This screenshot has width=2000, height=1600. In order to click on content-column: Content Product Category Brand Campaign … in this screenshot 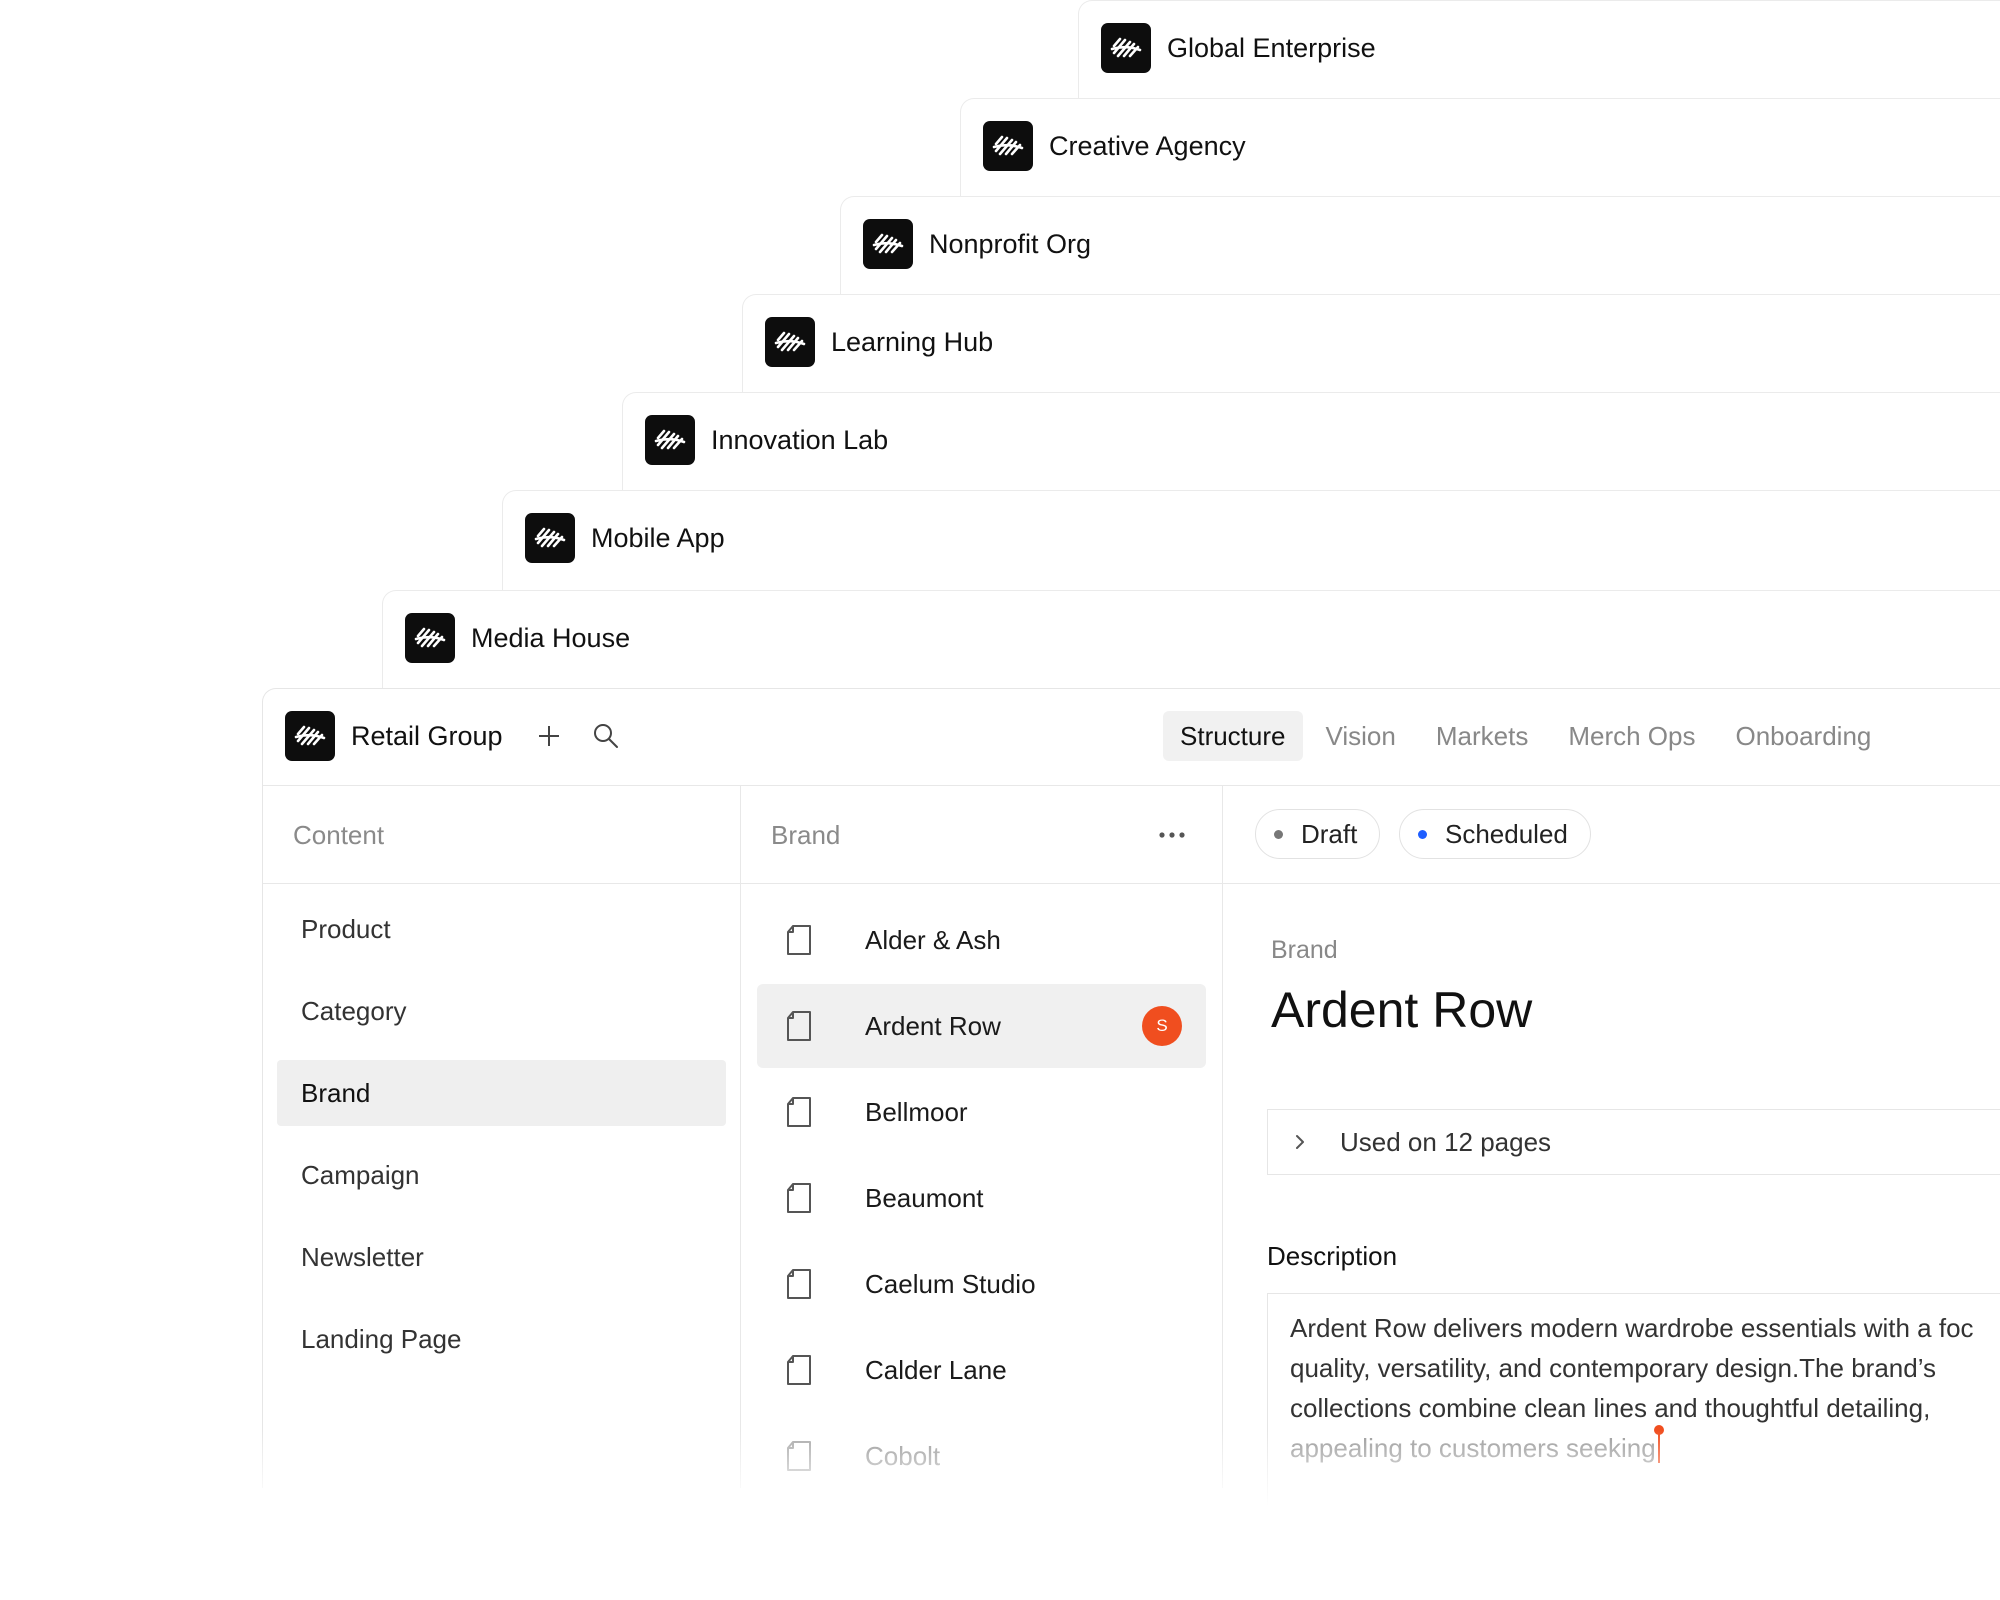, I will do `click(502, 1137)`.